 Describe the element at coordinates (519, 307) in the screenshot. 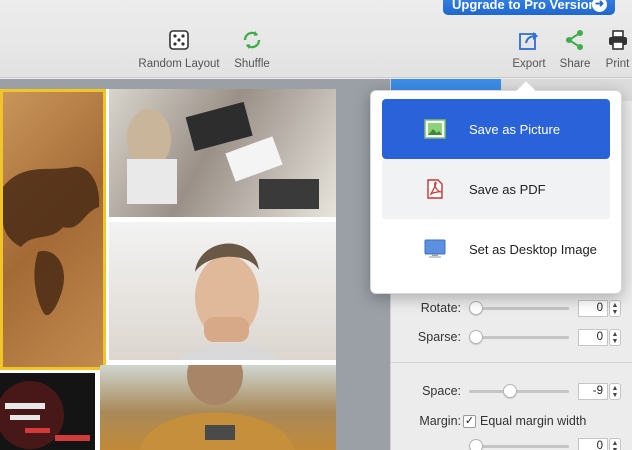

I see `rotate-slider` at that location.